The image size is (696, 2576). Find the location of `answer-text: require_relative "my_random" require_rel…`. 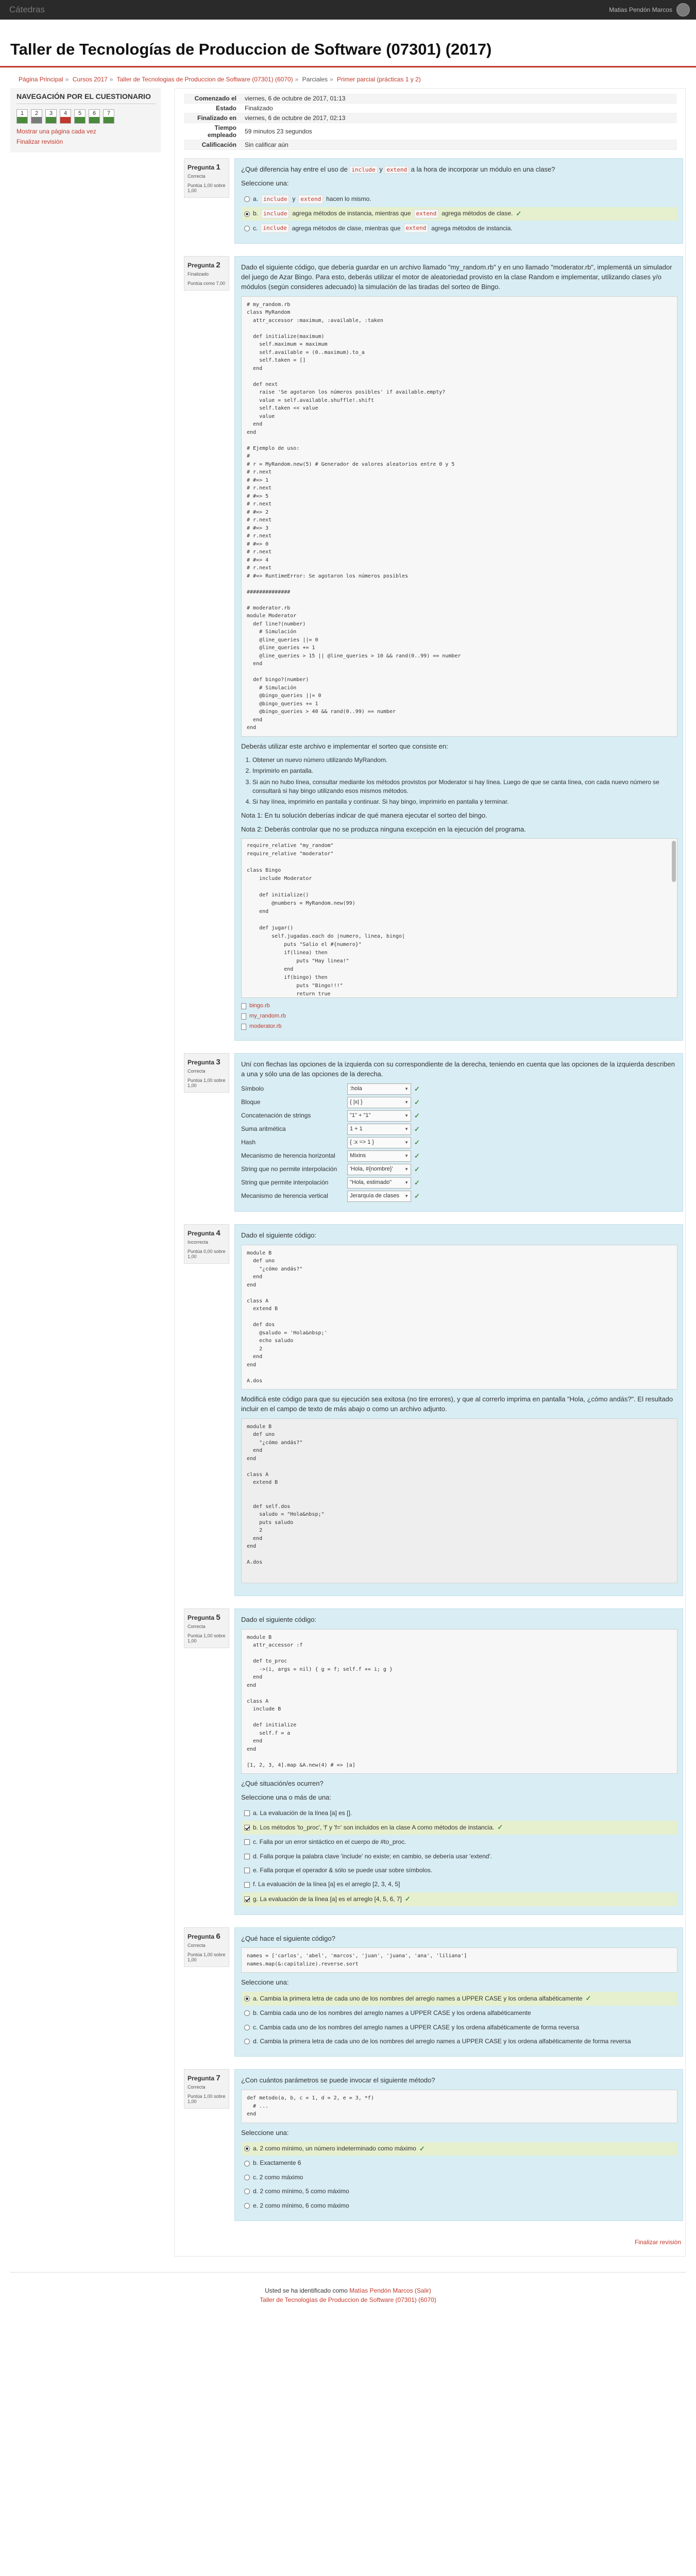

answer-text: require_relative "my_random" require_rel… is located at coordinates (326, 920).